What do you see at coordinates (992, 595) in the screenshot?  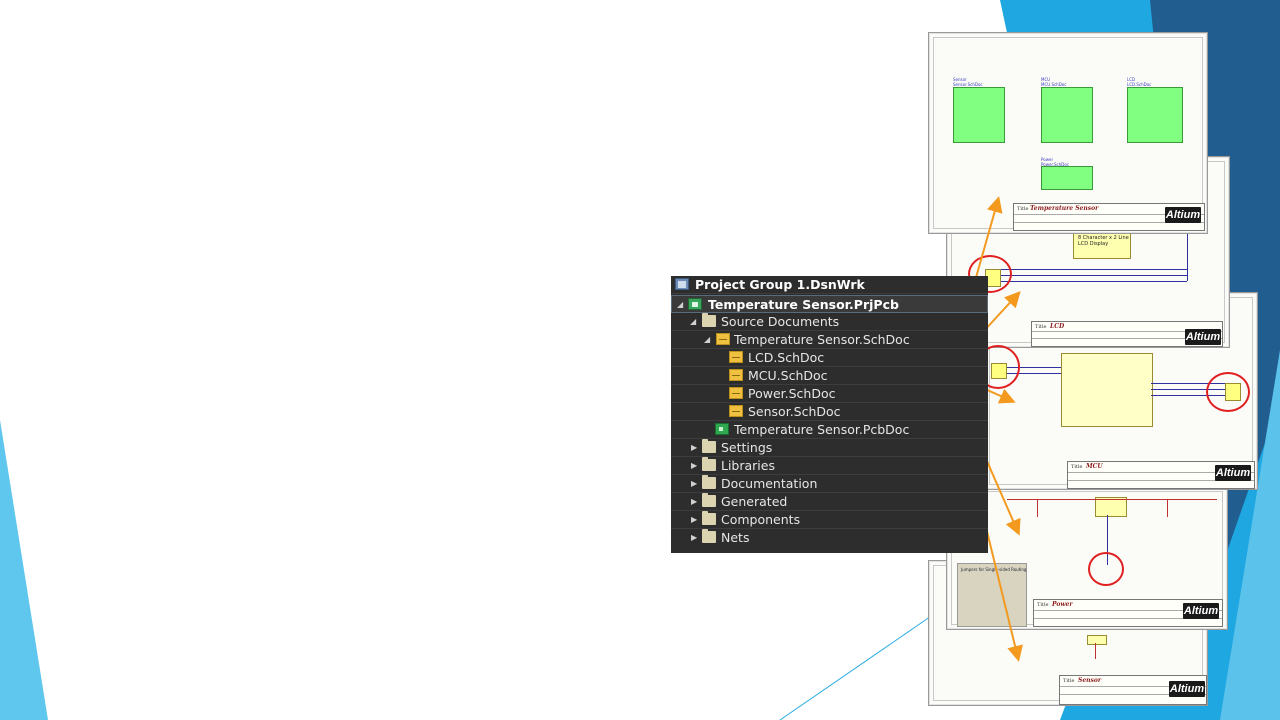 I see `jumpers-box: Jumpers for Single-sided Routing` at bounding box center [992, 595].